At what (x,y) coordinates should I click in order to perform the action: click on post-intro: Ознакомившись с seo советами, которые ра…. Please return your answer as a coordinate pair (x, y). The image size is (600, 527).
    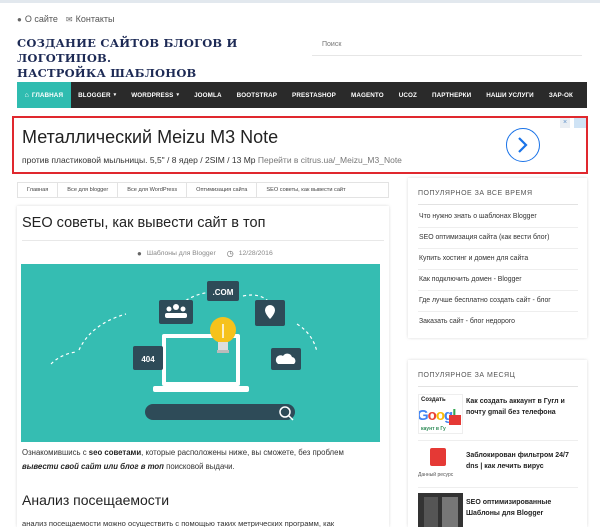
    Looking at the image, I should click on (183, 459).